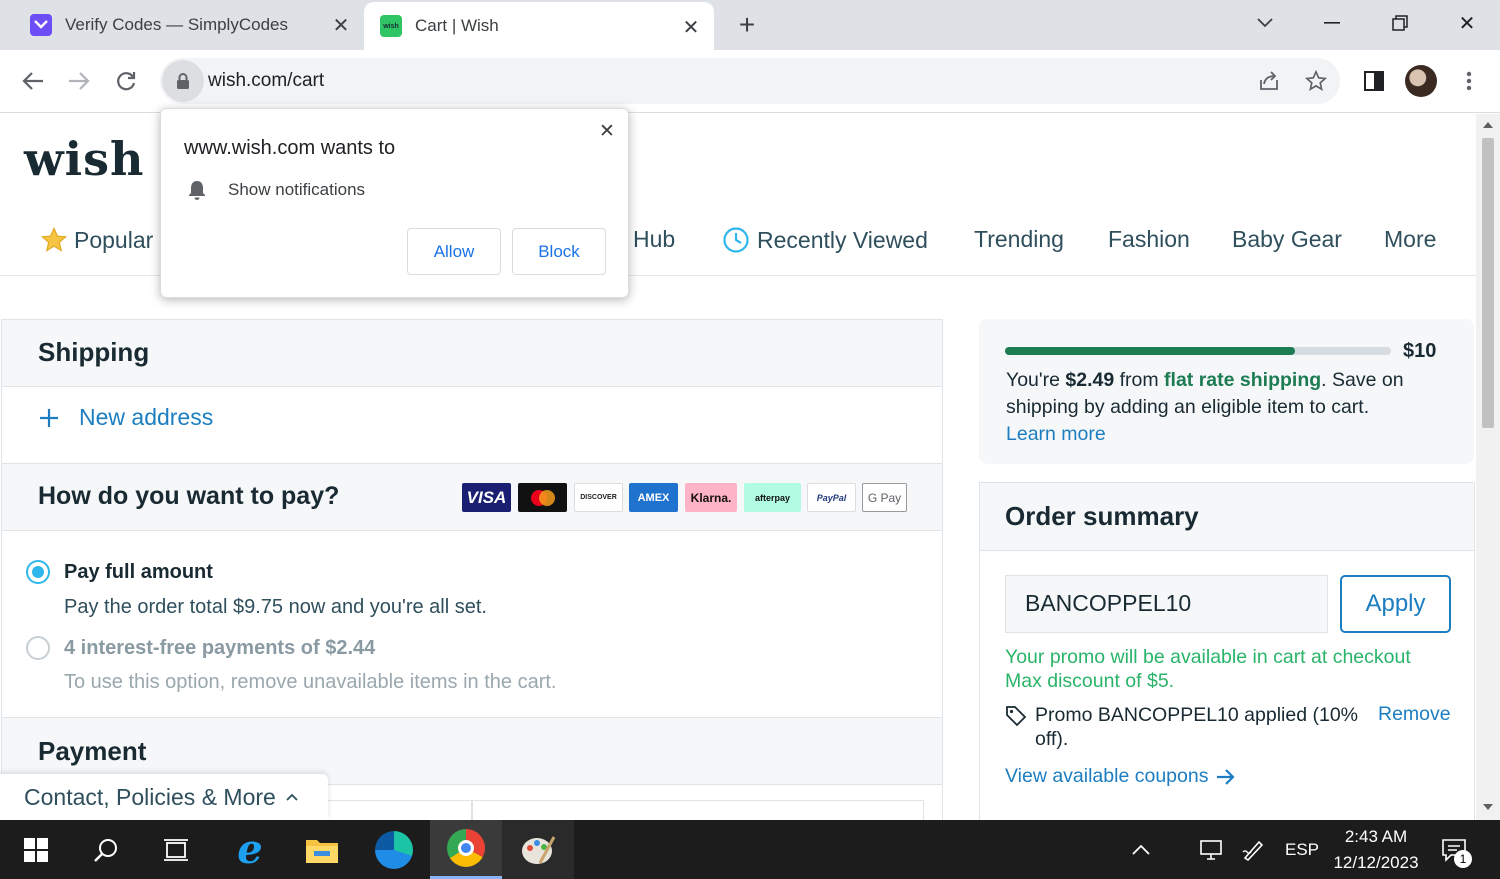  Describe the element at coordinates (292, 797) in the screenshot. I see `chevron-up-icon` at that location.